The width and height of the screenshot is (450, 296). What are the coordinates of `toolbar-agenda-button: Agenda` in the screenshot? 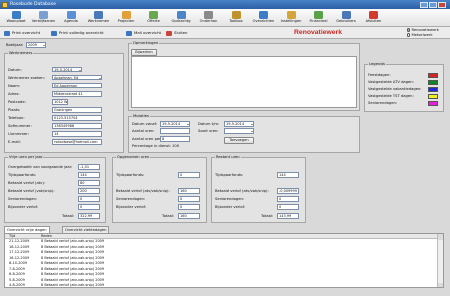 It's located at (71, 18).